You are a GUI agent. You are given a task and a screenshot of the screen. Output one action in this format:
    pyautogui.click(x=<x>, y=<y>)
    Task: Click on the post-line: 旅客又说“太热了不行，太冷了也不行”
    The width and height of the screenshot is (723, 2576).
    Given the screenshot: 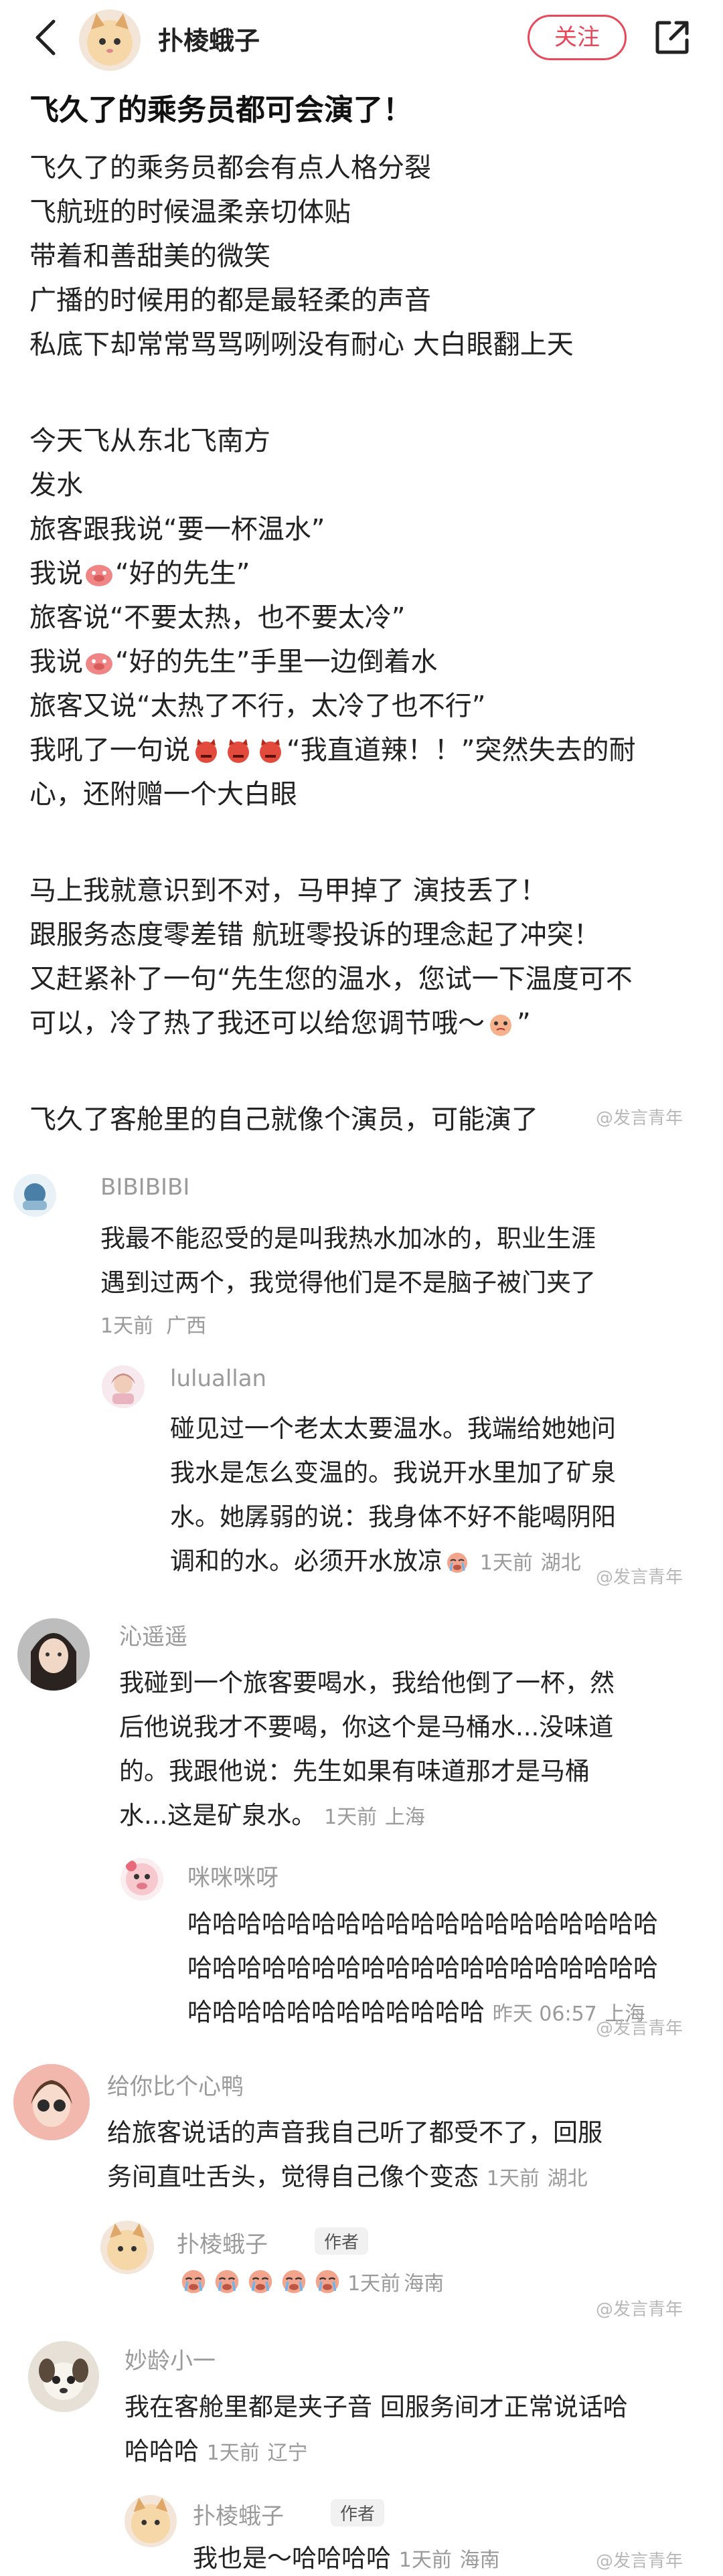 What is the action you would take?
    pyautogui.click(x=257, y=706)
    